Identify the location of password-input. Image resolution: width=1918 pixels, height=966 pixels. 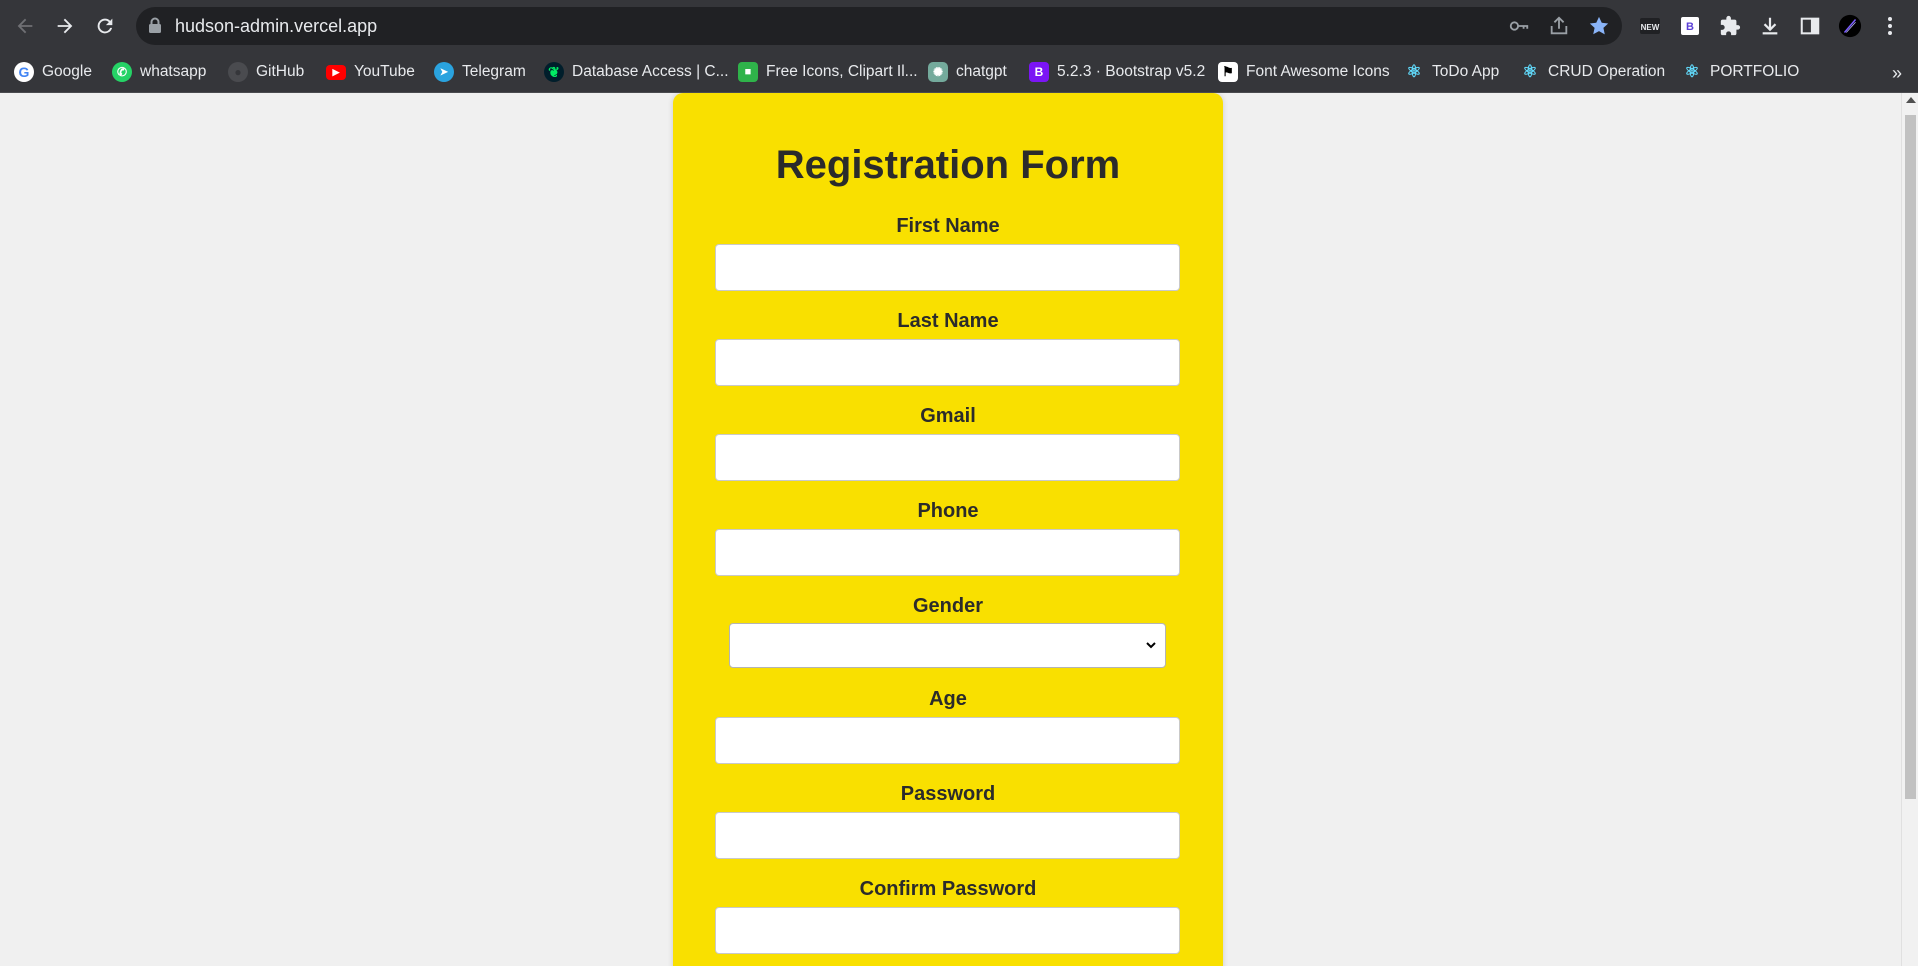
(947, 835).